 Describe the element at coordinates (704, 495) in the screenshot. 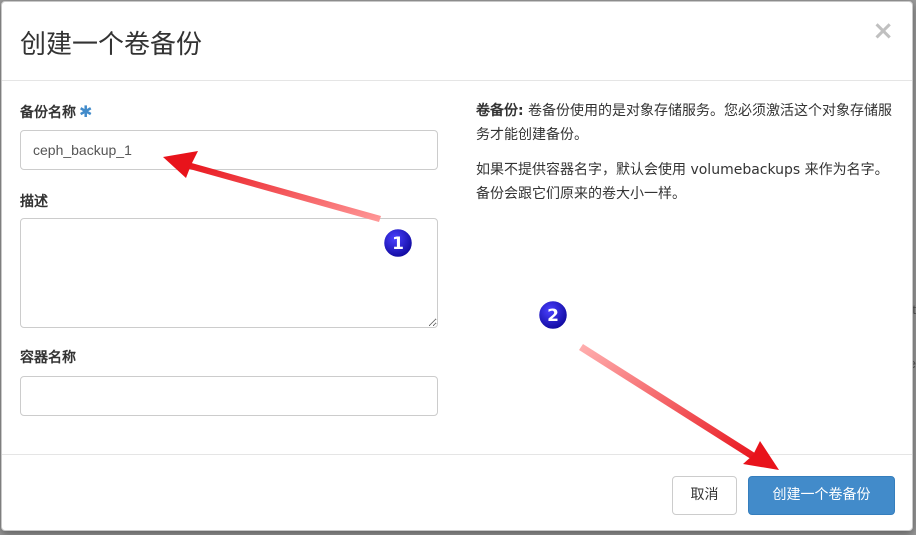

I see `cancel-button: 取消` at that location.